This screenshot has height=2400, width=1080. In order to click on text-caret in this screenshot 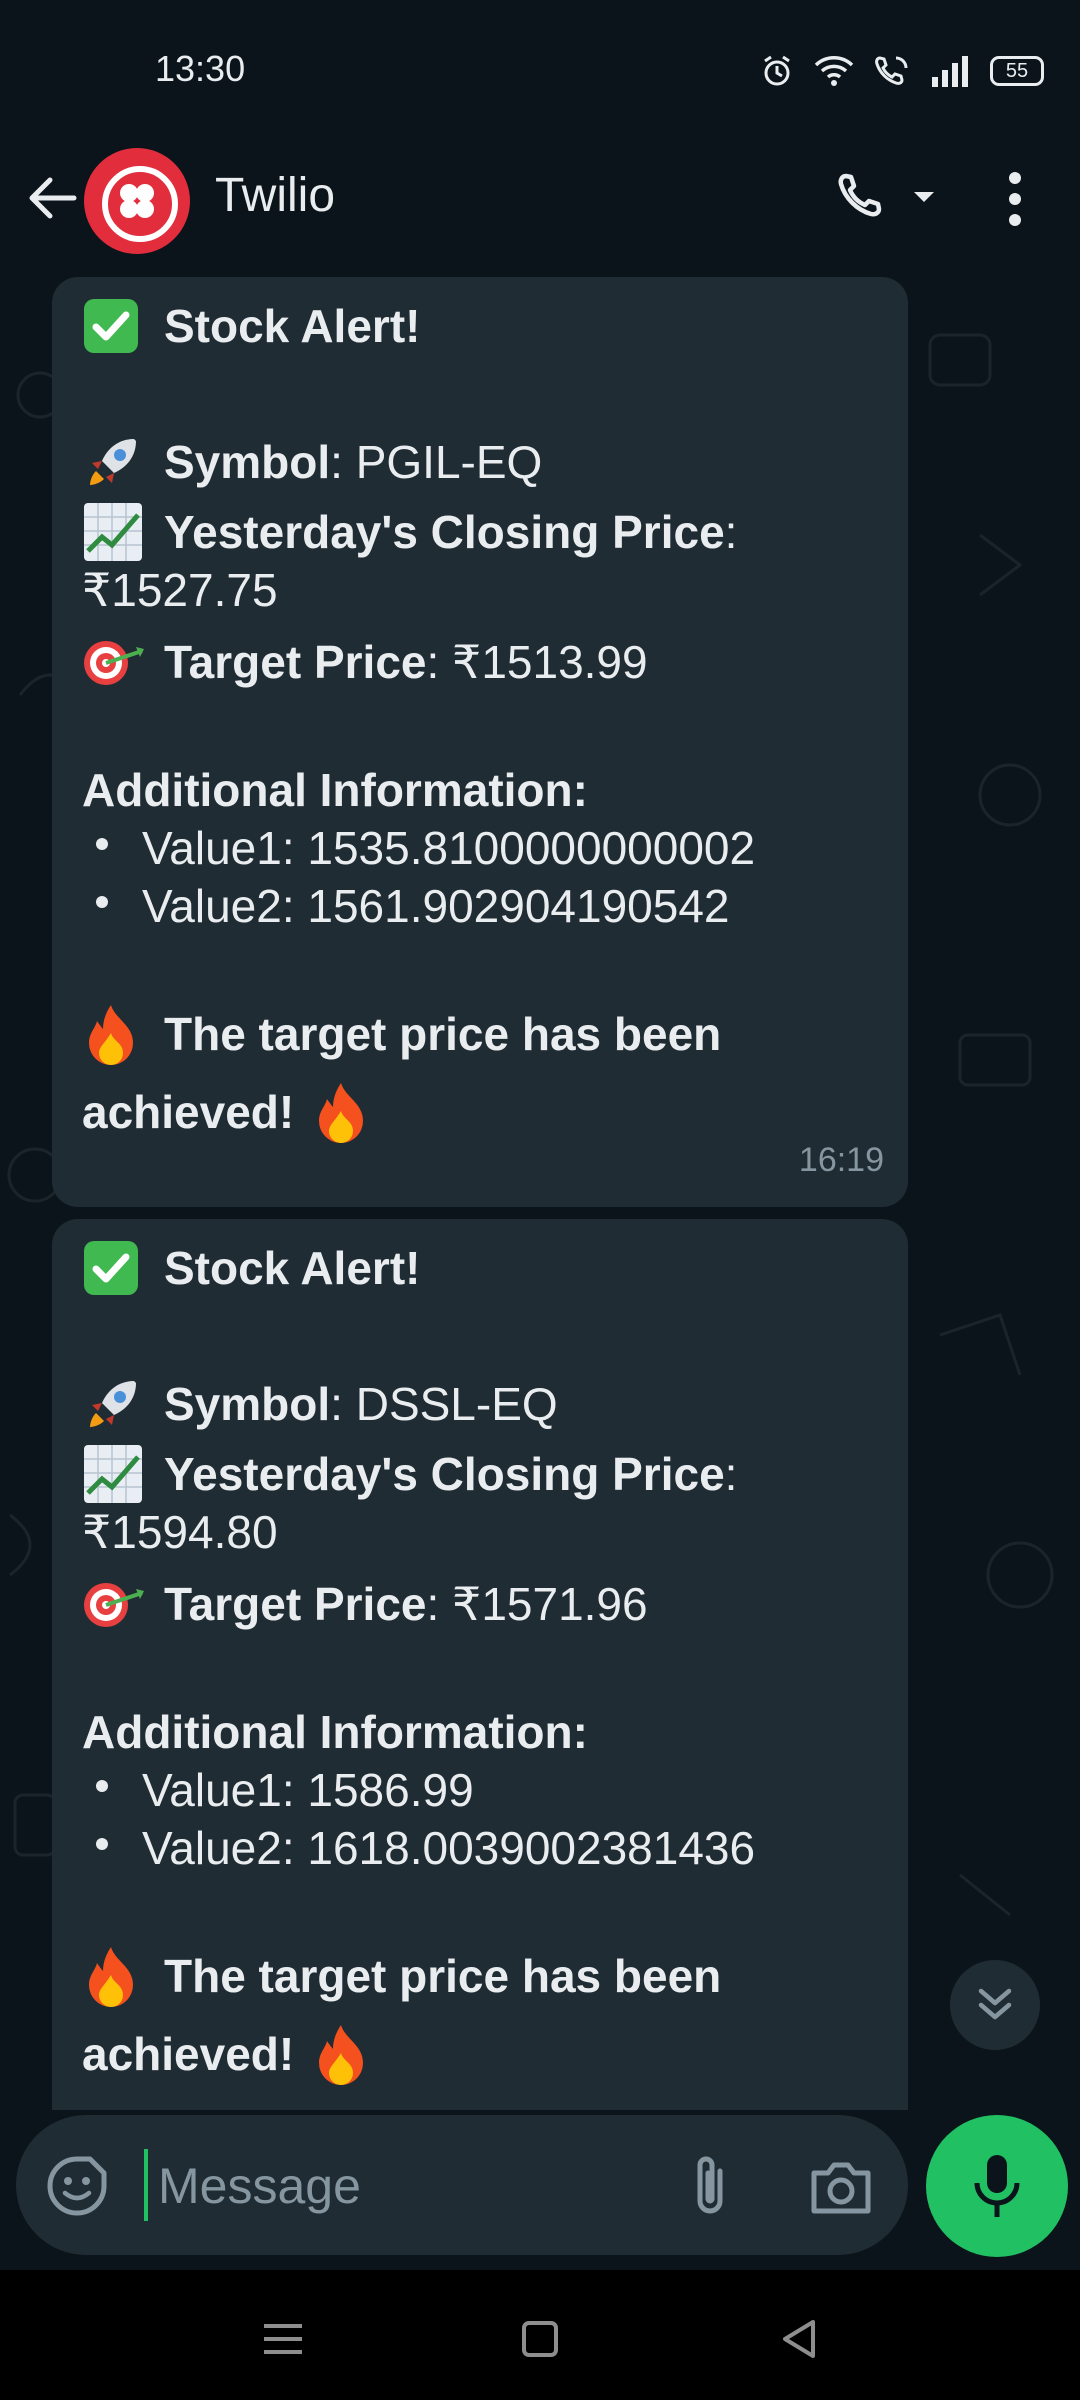, I will do `click(146, 2185)`.